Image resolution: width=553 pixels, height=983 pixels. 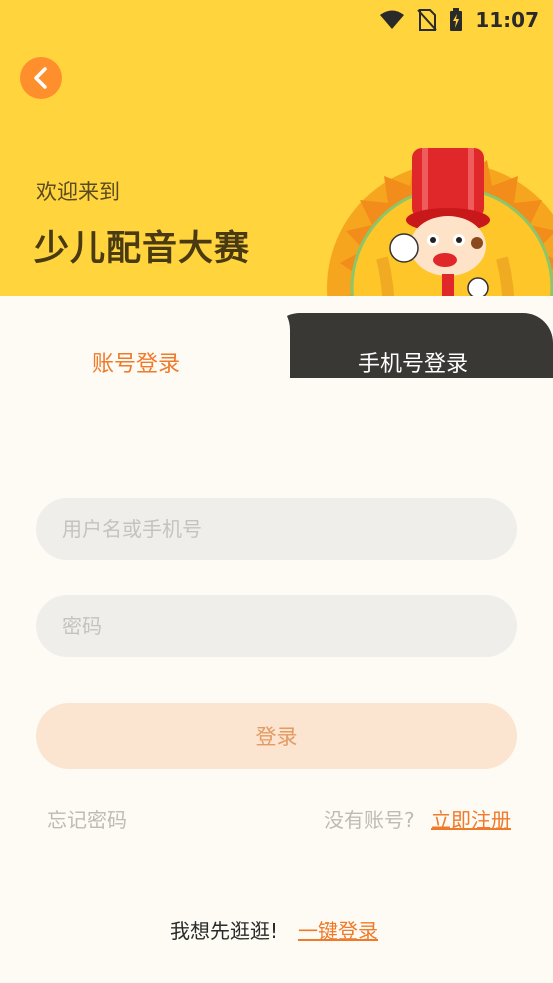 What do you see at coordinates (142, 249) in the screenshot?
I see `app-title: 少儿配音大赛` at bounding box center [142, 249].